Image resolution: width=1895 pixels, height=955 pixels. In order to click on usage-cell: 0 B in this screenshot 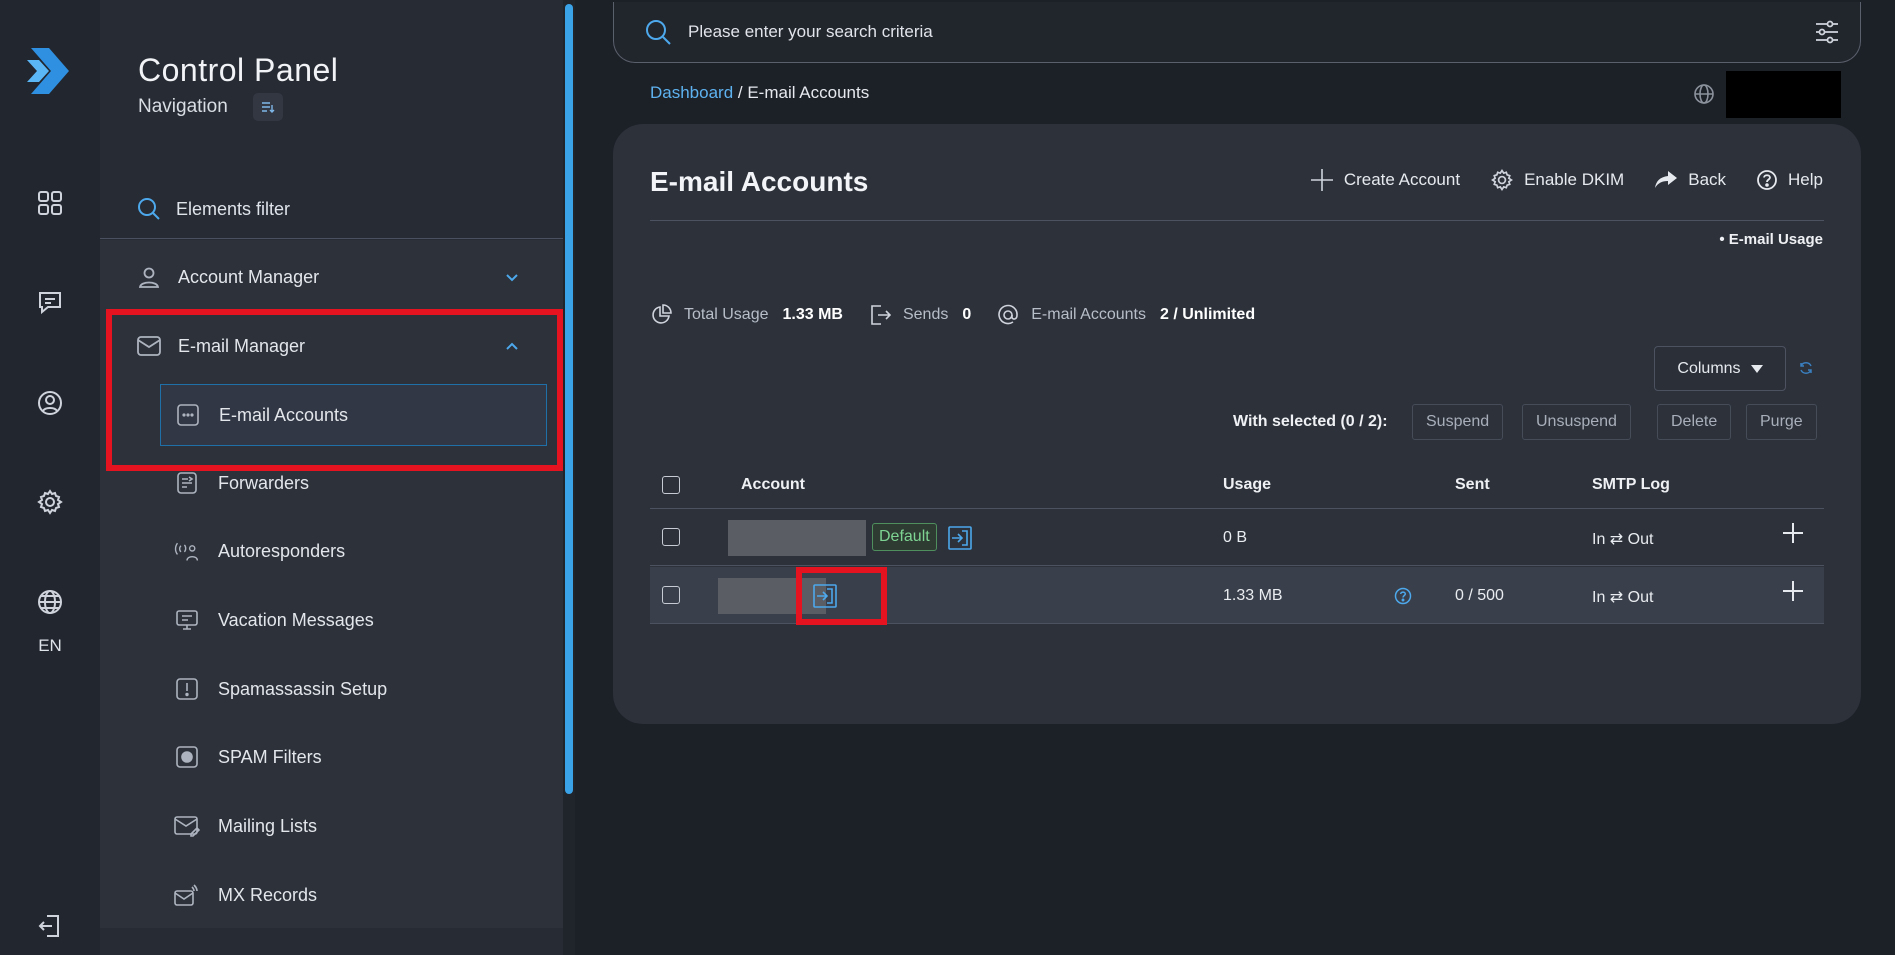, I will do `click(1235, 537)`.